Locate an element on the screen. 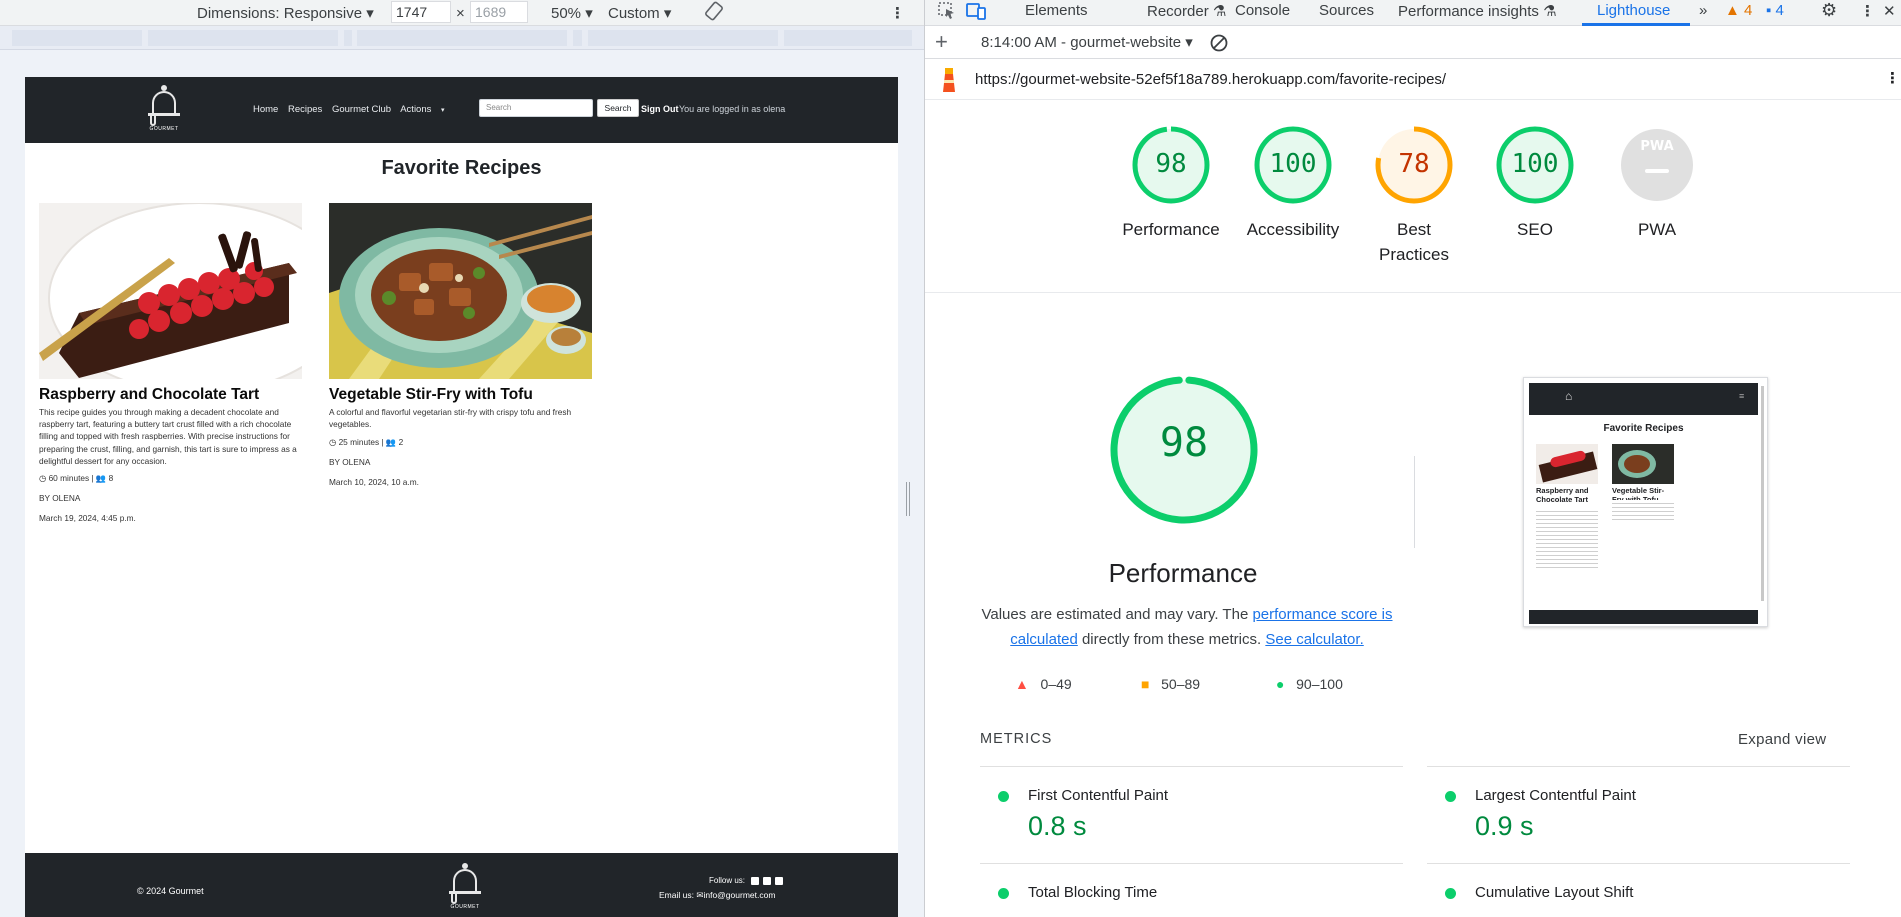  note-text: directly from these metrics. is located at coordinates (1171, 639).